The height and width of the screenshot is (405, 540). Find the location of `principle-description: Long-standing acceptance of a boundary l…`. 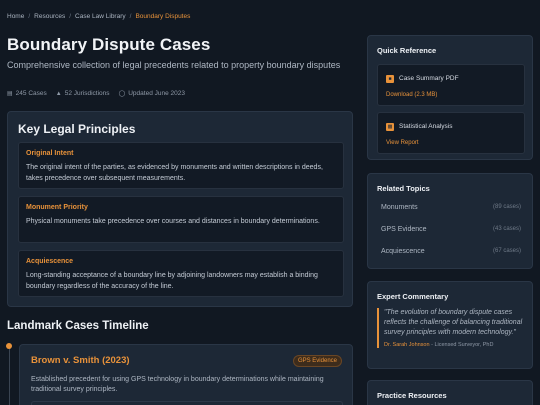

principle-description: Long-standing acceptance of a boundary l… is located at coordinates (172, 281).